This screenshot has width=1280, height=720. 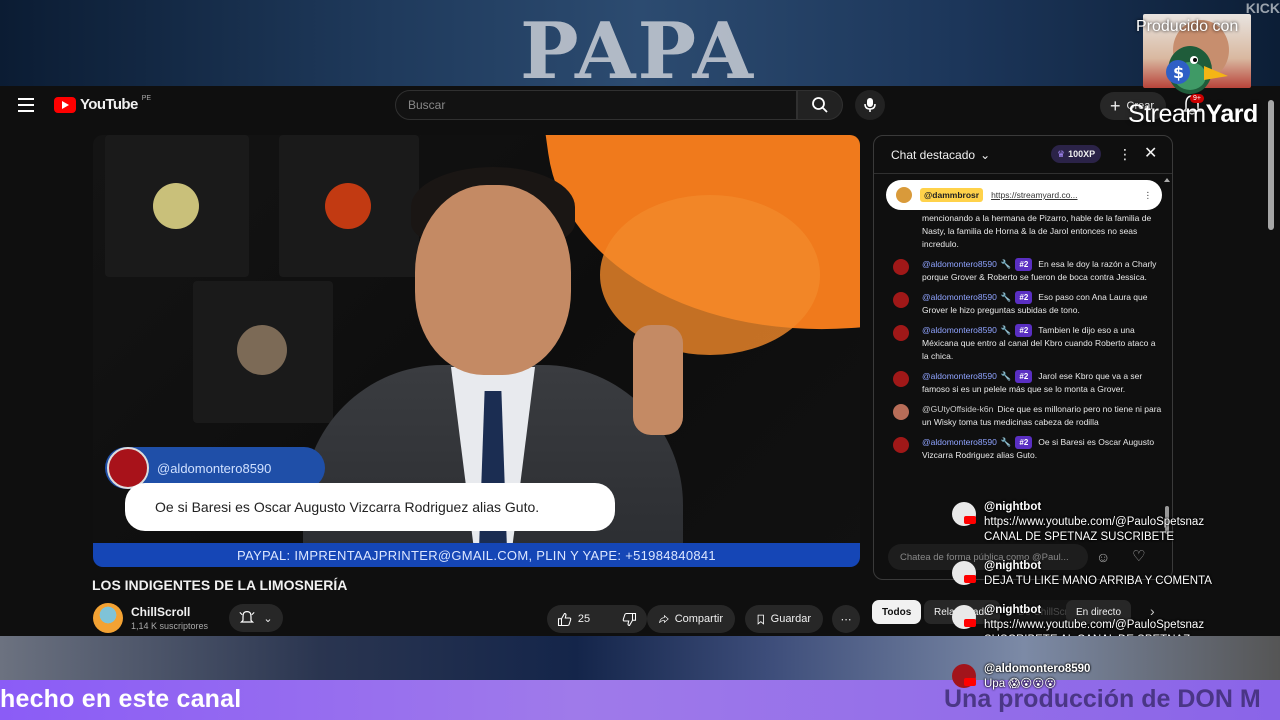 What do you see at coordinates (109, 104) in the screenshot?
I see `youtube-wordmark: YouTube` at bounding box center [109, 104].